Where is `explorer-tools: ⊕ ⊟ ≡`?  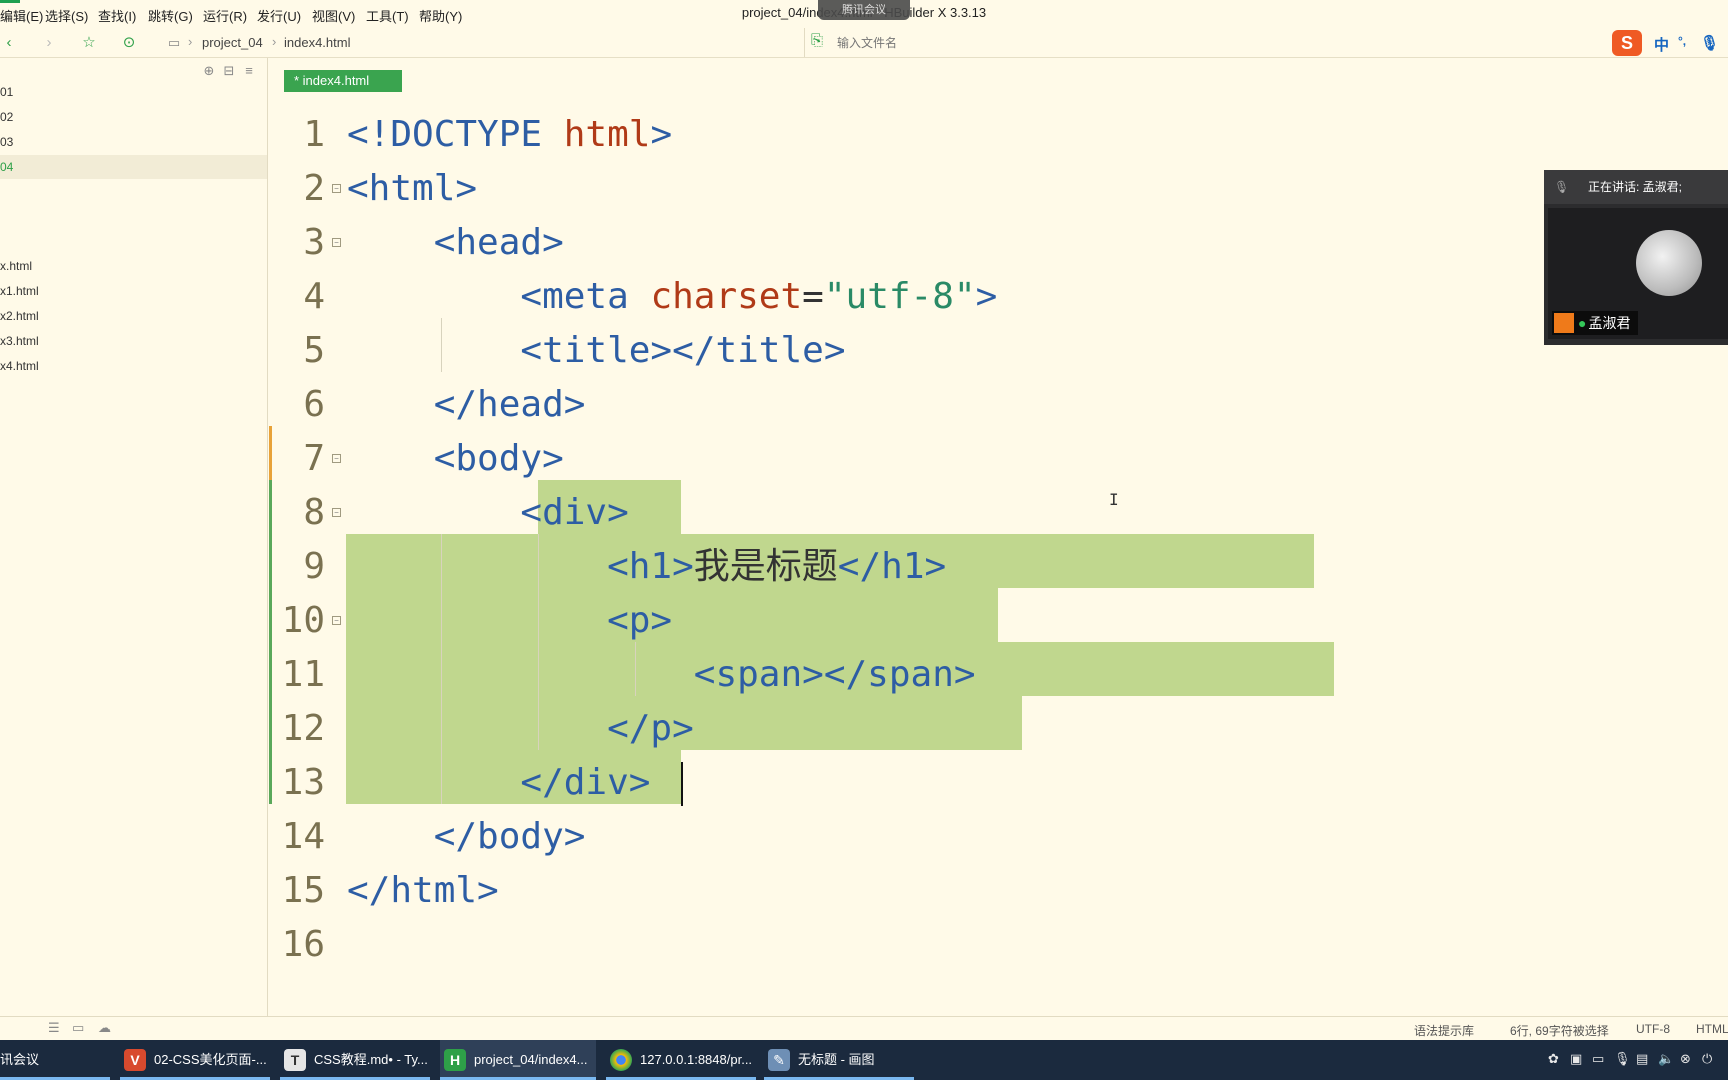
explorer-tools: ⊕ ⊟ ≡ is located at coordinates (229, 72).